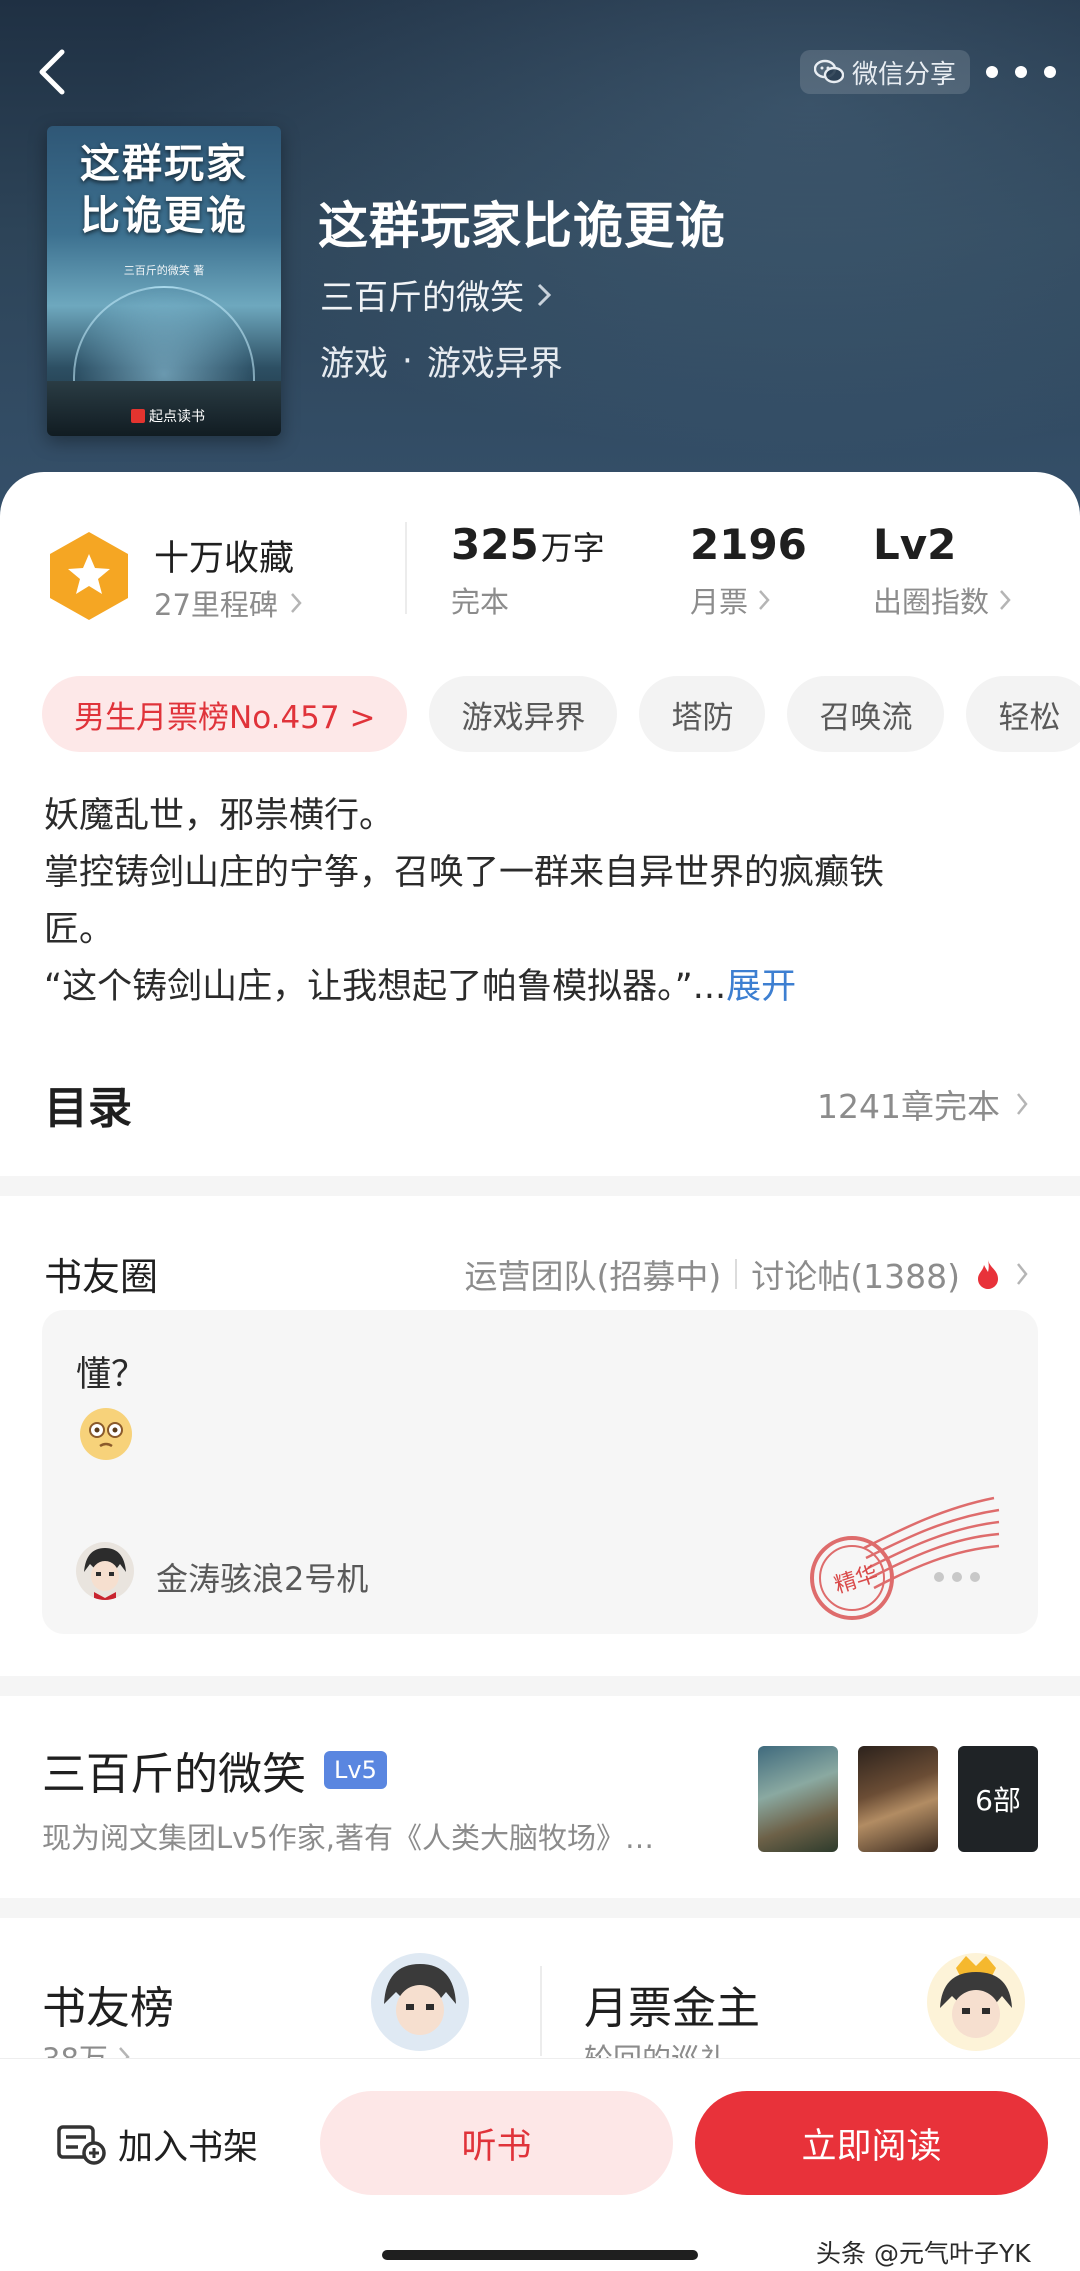  What do you see at coordinates (992, 72) in the screenshot?
I see `more-dots-icon` at bounding box center [992, 72].